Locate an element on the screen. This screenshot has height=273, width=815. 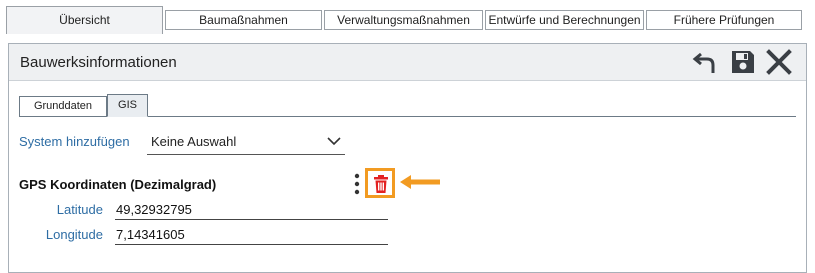
inner-tab-strip: Grunddaten GIS is located at coordinates (407, 105).